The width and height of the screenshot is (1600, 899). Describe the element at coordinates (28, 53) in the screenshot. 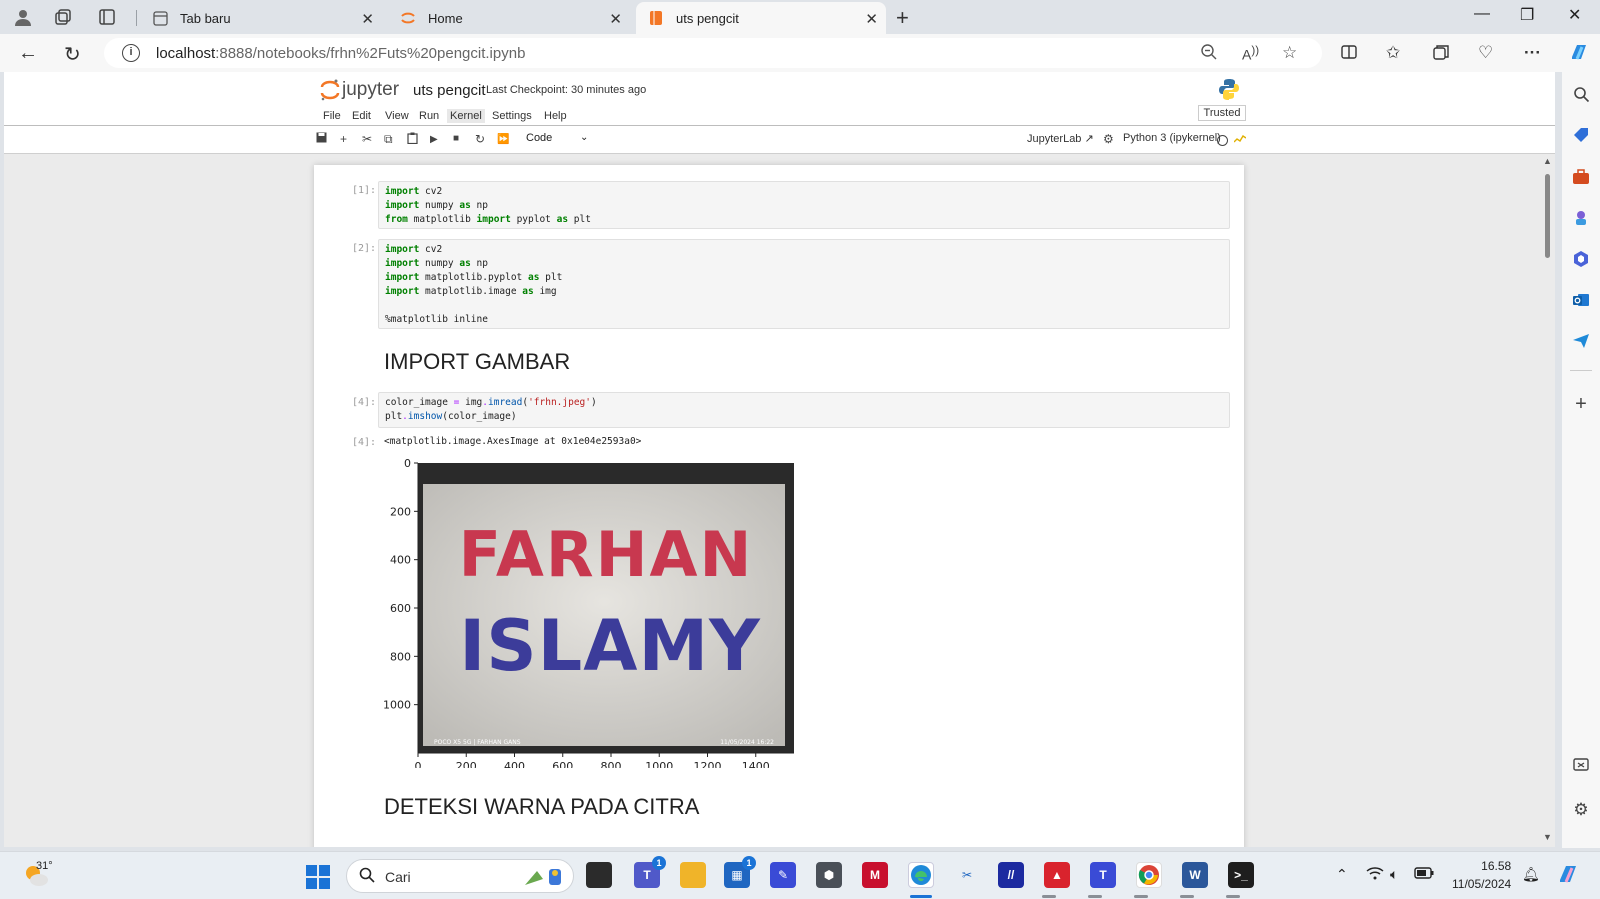

I see `back-button: ←` at that location.